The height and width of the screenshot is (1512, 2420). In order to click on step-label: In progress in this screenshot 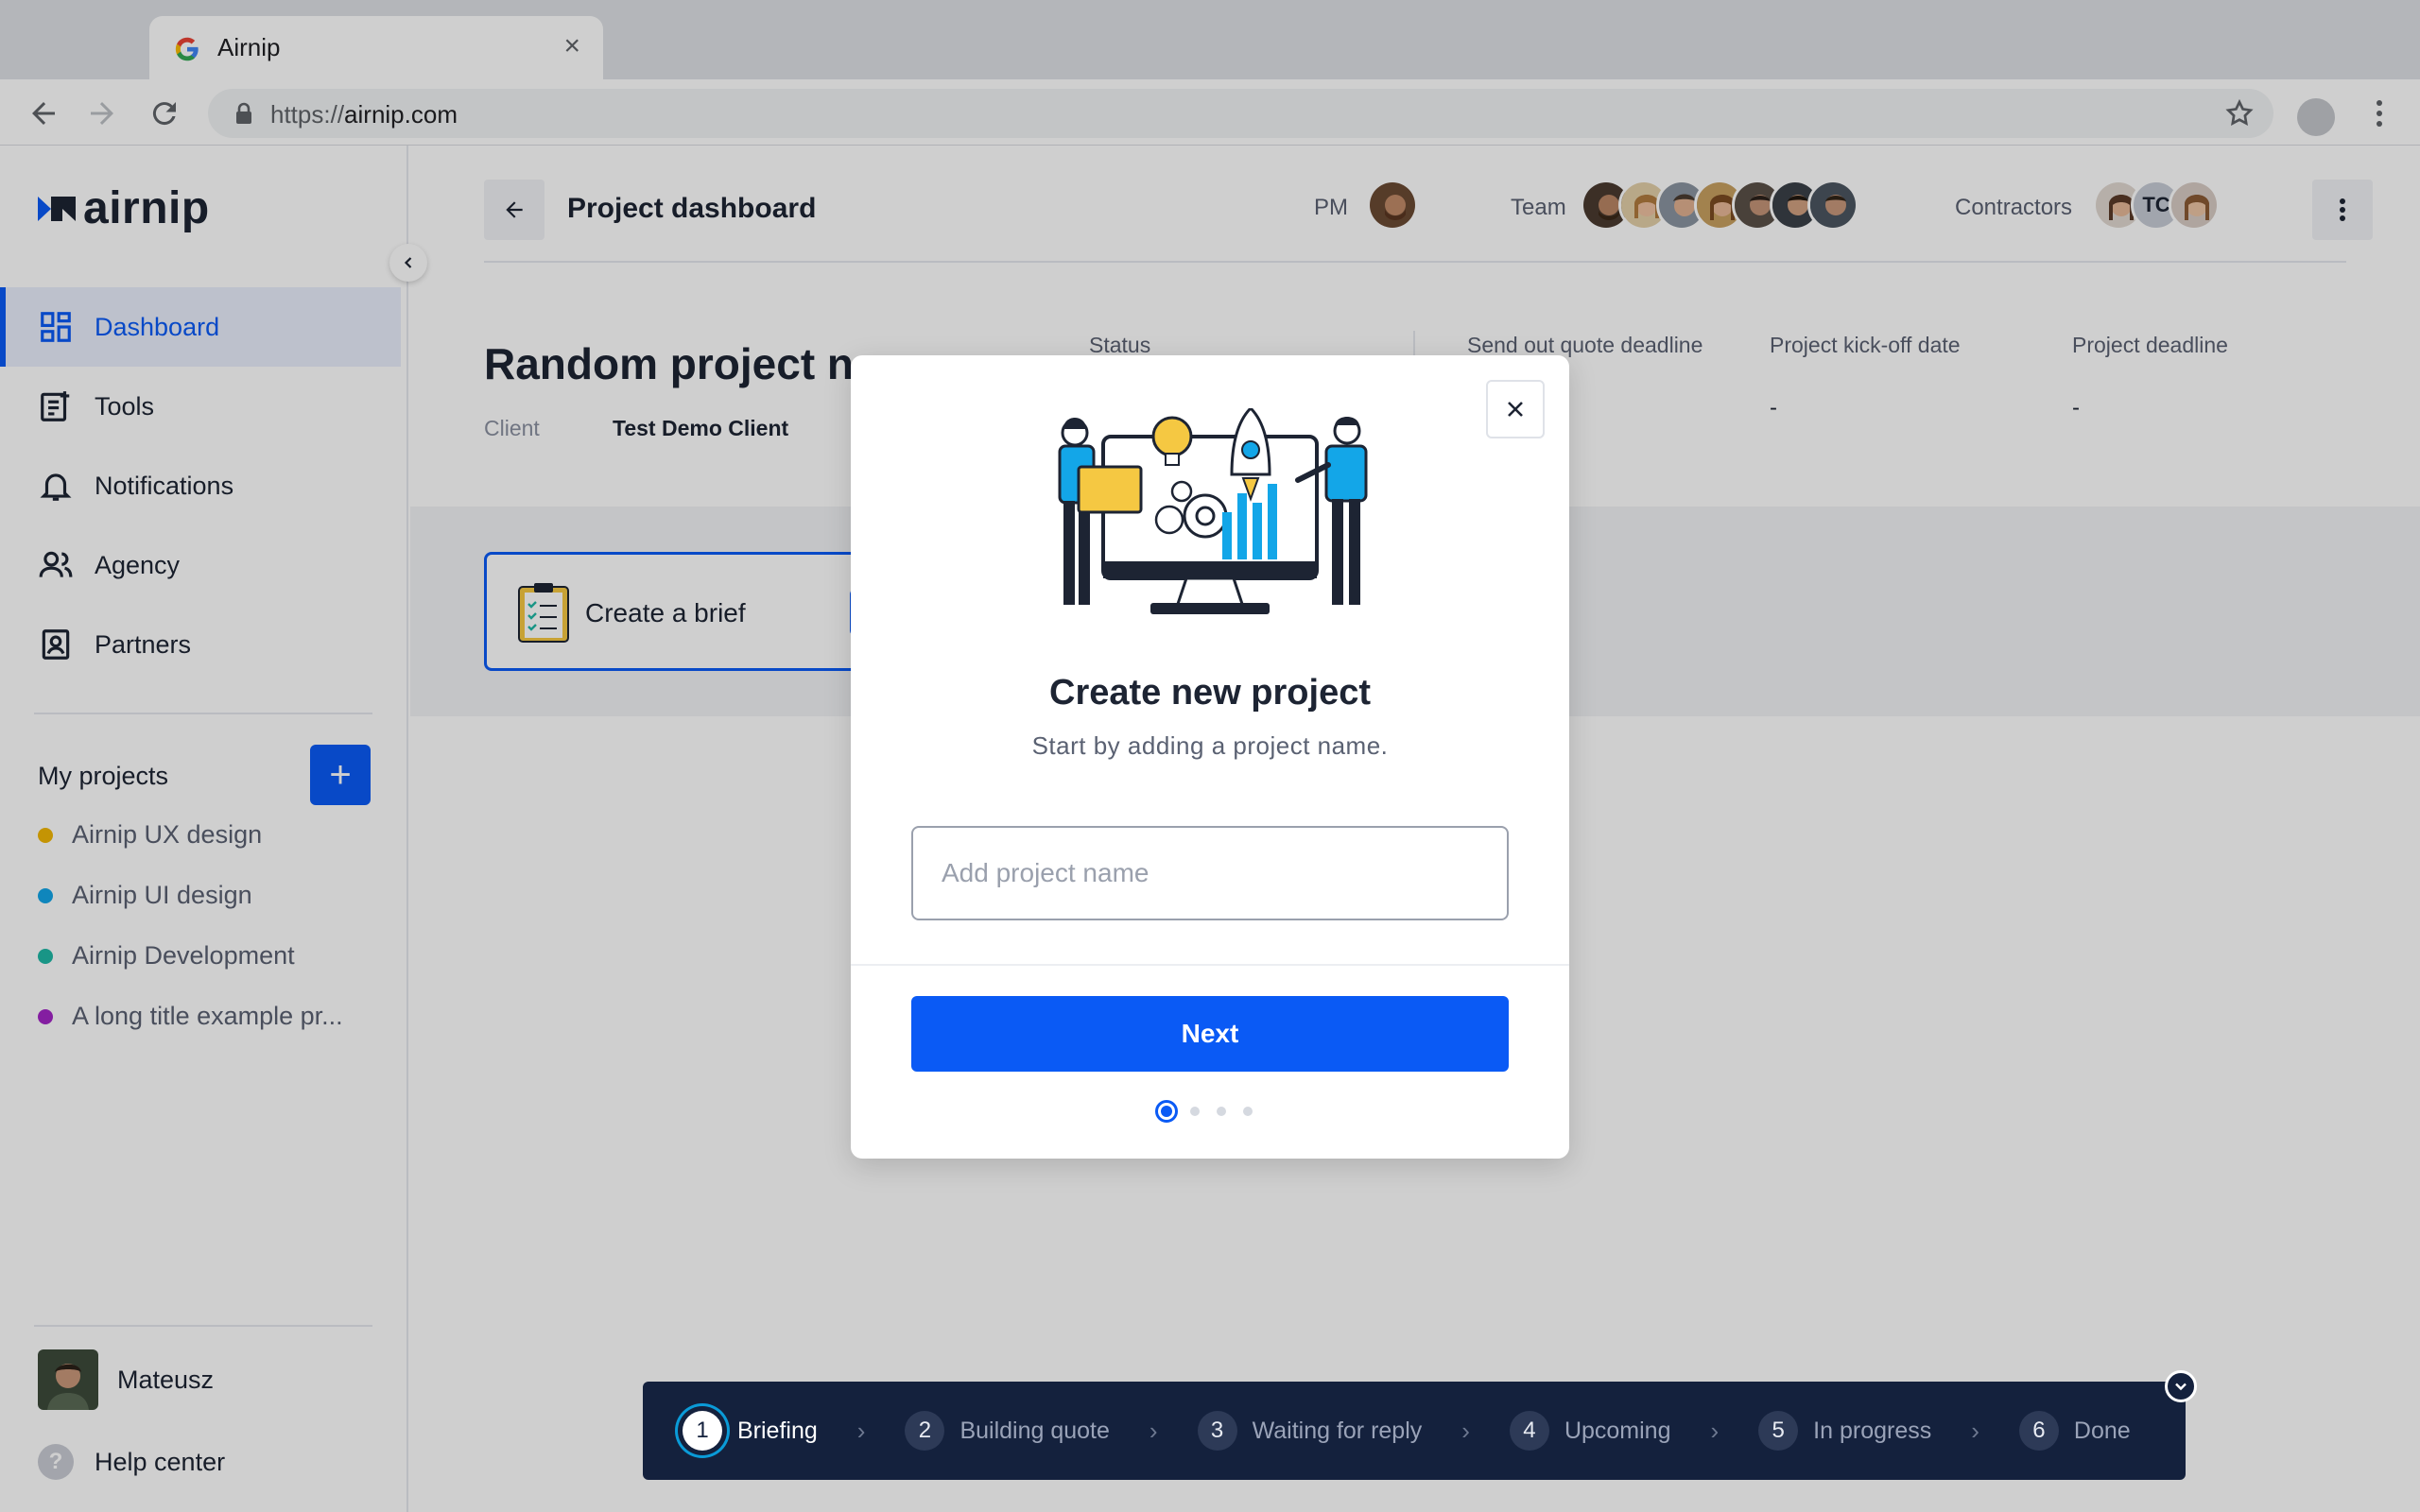, I will do `click(1872, 1430)`.